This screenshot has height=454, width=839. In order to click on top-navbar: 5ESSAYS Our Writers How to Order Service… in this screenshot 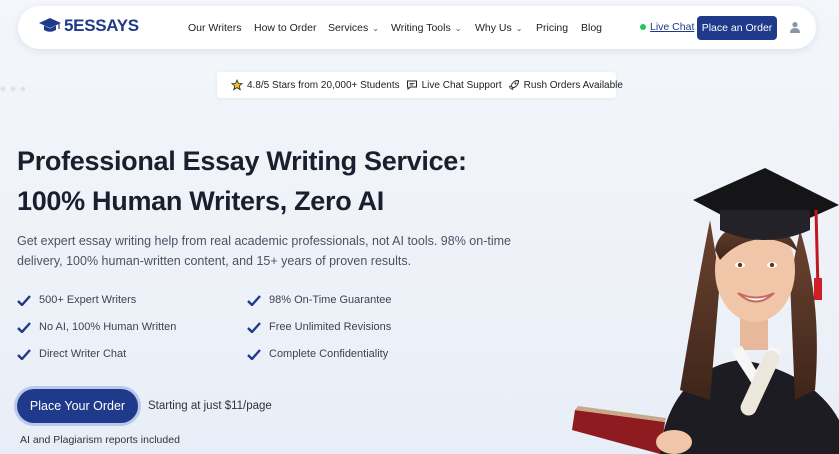, I will do `click(417, 27)`.